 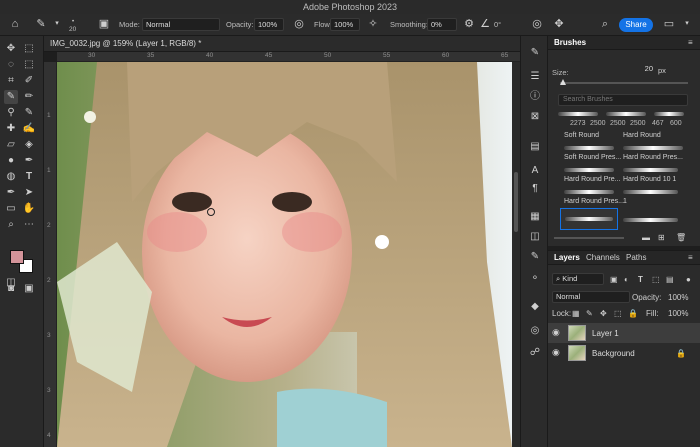 What do you see at coordinates (624, 82) in the screenshot?
I see `size-slider` at bounding box center [624, 82].